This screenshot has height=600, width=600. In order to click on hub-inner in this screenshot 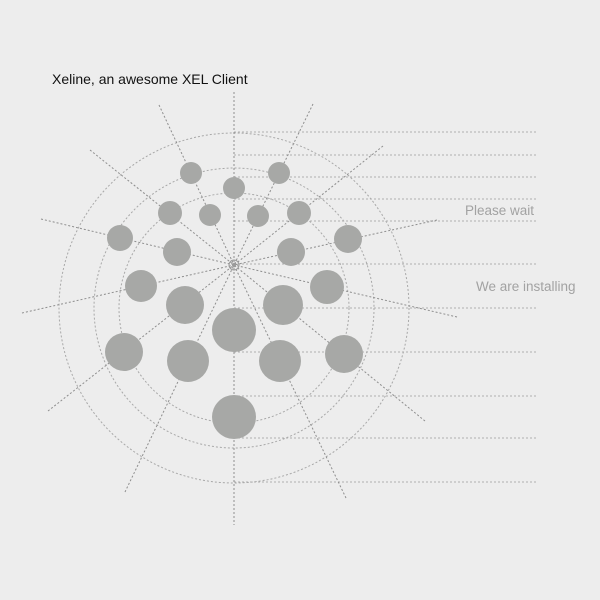, I will do `click(234, 265)`.